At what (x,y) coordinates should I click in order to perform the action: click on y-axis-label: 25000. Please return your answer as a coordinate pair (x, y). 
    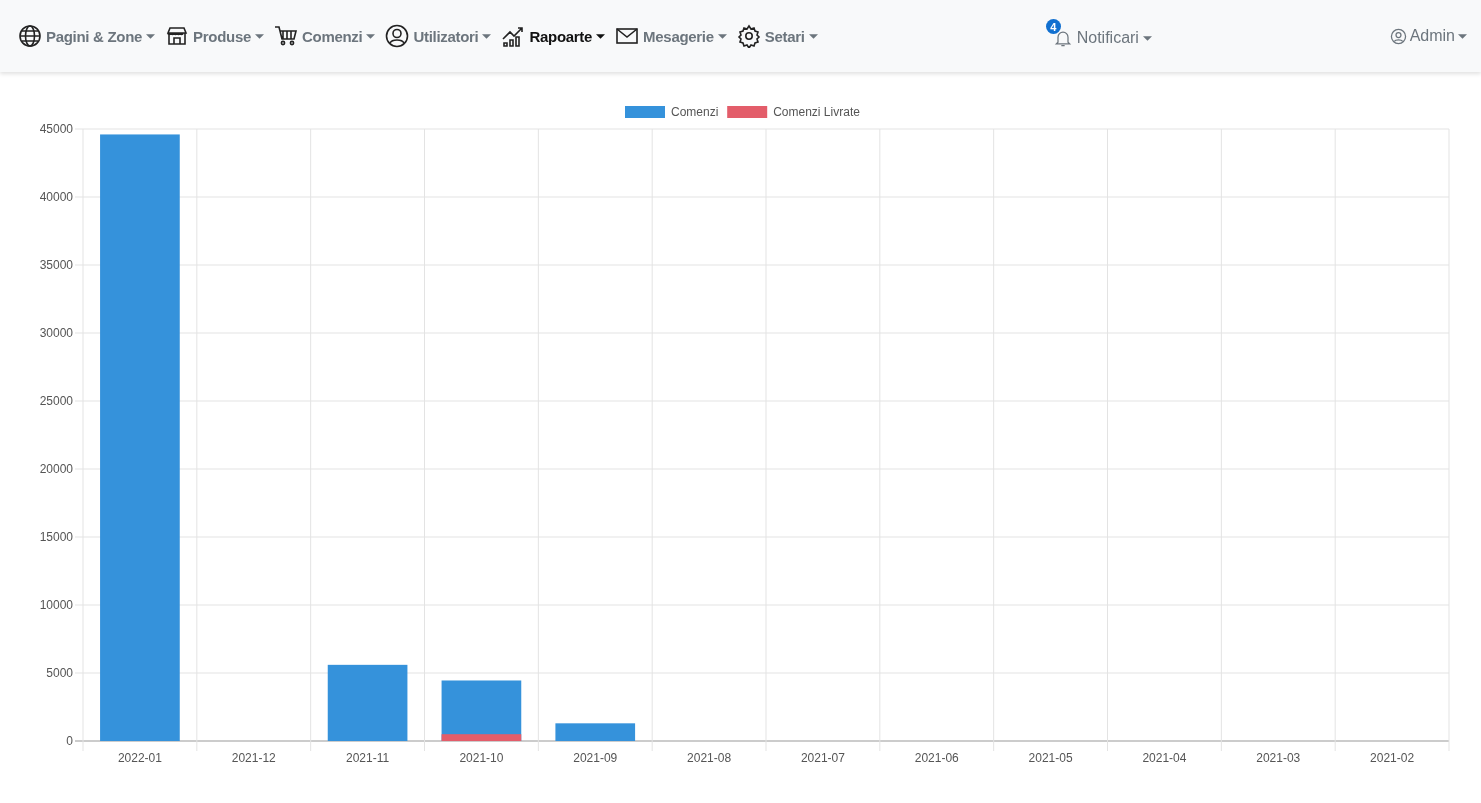
    Looking at the image, I should click on (56, 401).